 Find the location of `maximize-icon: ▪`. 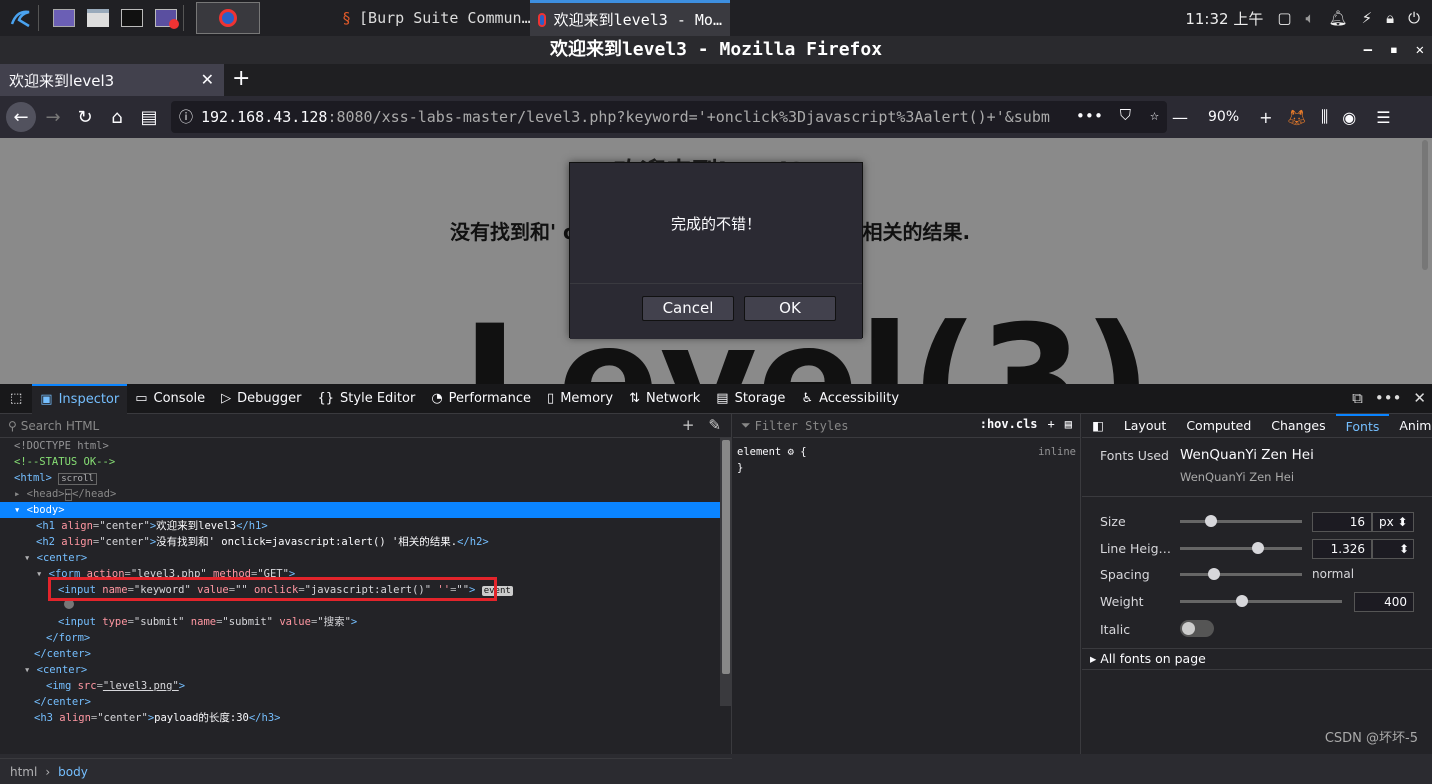

maximize-icon: ▪ is located at coordinates (1394, 50).